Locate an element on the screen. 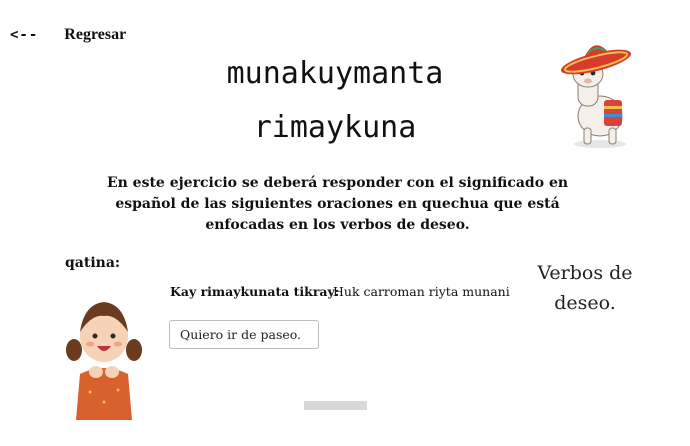 This screenshot has height=446, width=690. girl-with-pigtails-icon is located at coordinates (104, 361).